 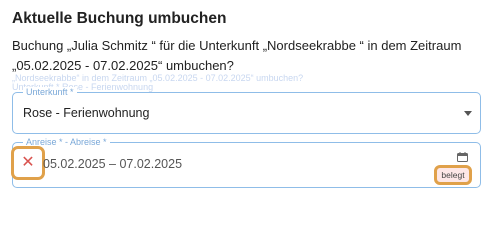 What do you see at coordinates (119, 18) in the screenshot?
I see `dialog-title: Aktuelle Buchung umbuchen` at bounding box center [119, 18].